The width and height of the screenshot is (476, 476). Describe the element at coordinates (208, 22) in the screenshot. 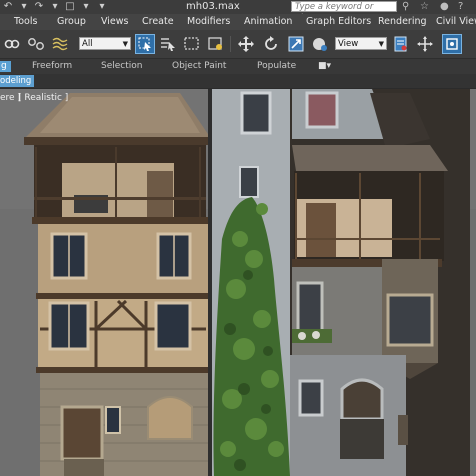

I see `menu-modifiers: Modifiers` at that location.